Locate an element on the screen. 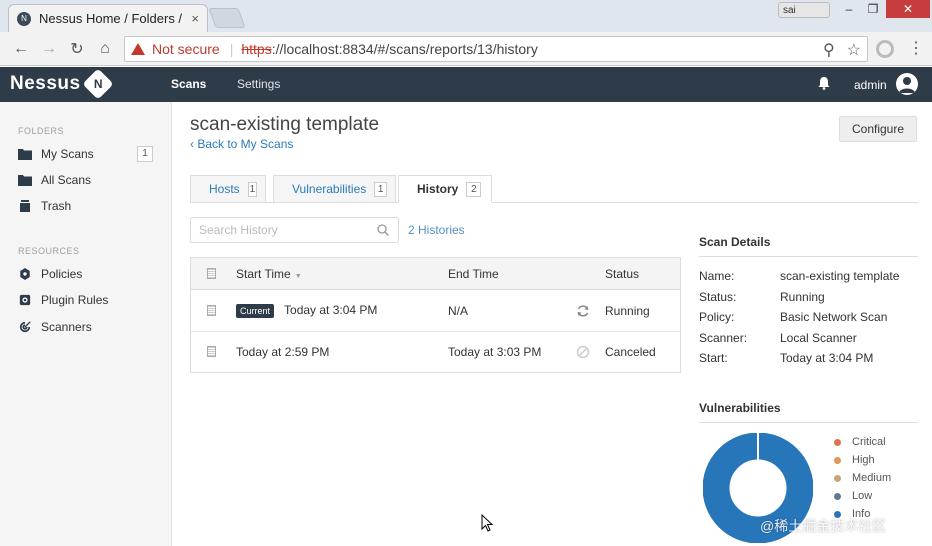  legend-critical: Critical is located at coordinates (860, 442).